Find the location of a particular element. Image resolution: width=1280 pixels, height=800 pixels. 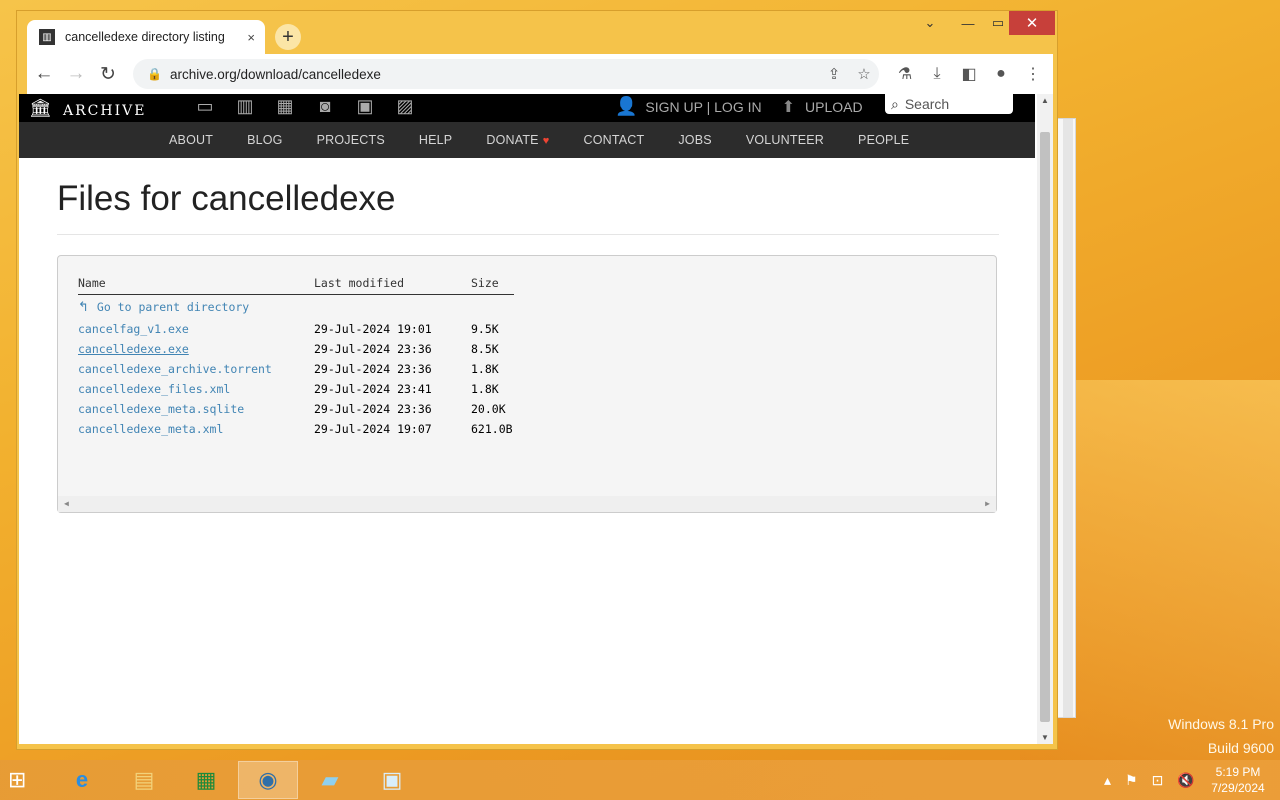

nav-projects: PROJECTS is located at coordinates (351, 140).